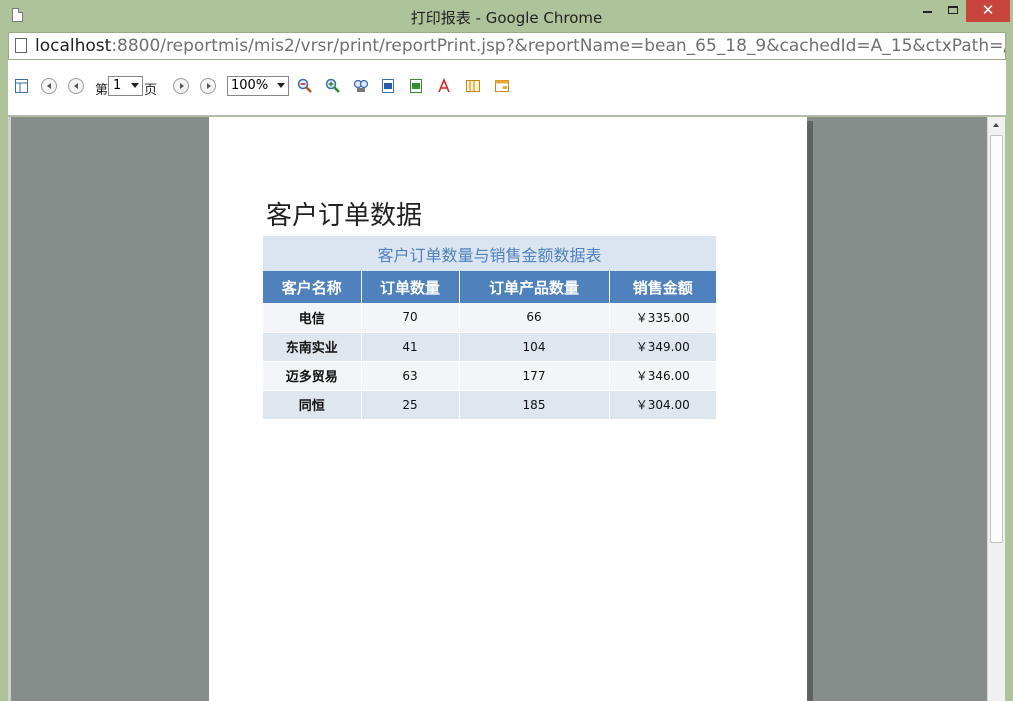  What do you see at coordinates (473, 86) in the screenshot?
I see `export-text-icon` at bounding box center [473, 86].